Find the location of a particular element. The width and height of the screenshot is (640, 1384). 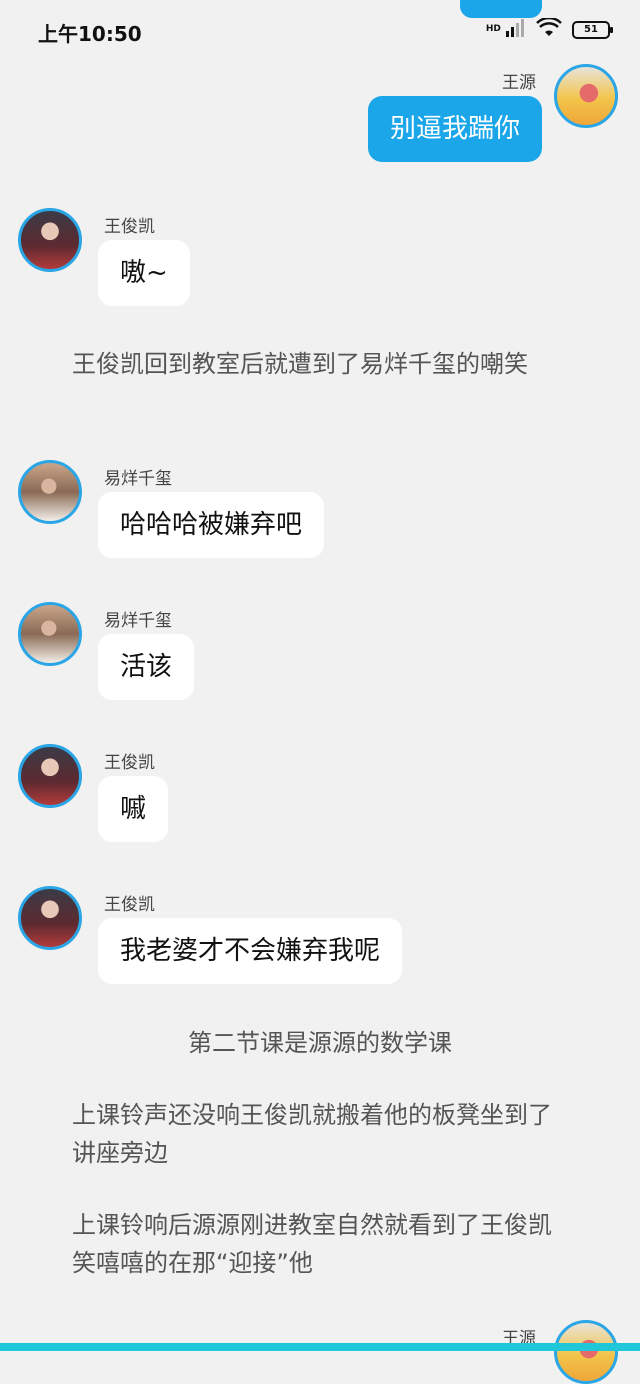

narration-text: 上课铃声还没响王俊凯就搬着他的板凳坐到了讲座旁边 is located at coordinates (312, 1134).